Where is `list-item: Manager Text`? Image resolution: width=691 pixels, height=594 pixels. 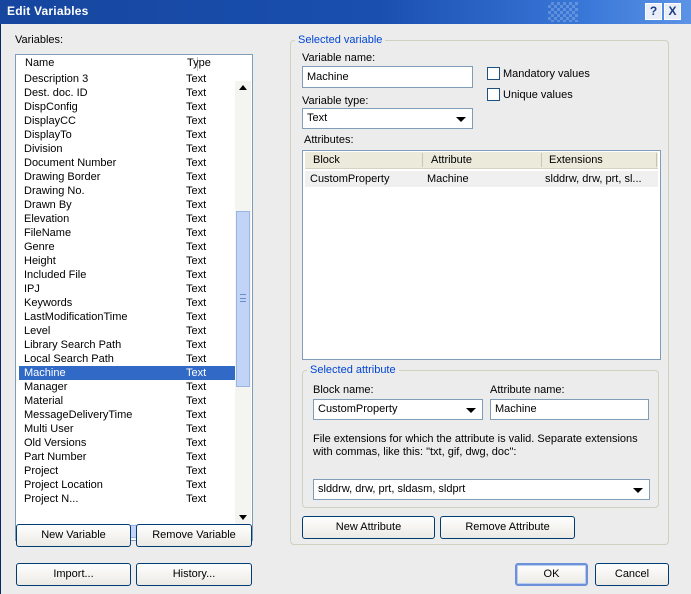
list-item: Manager Text is located at coordinates (127, 387).